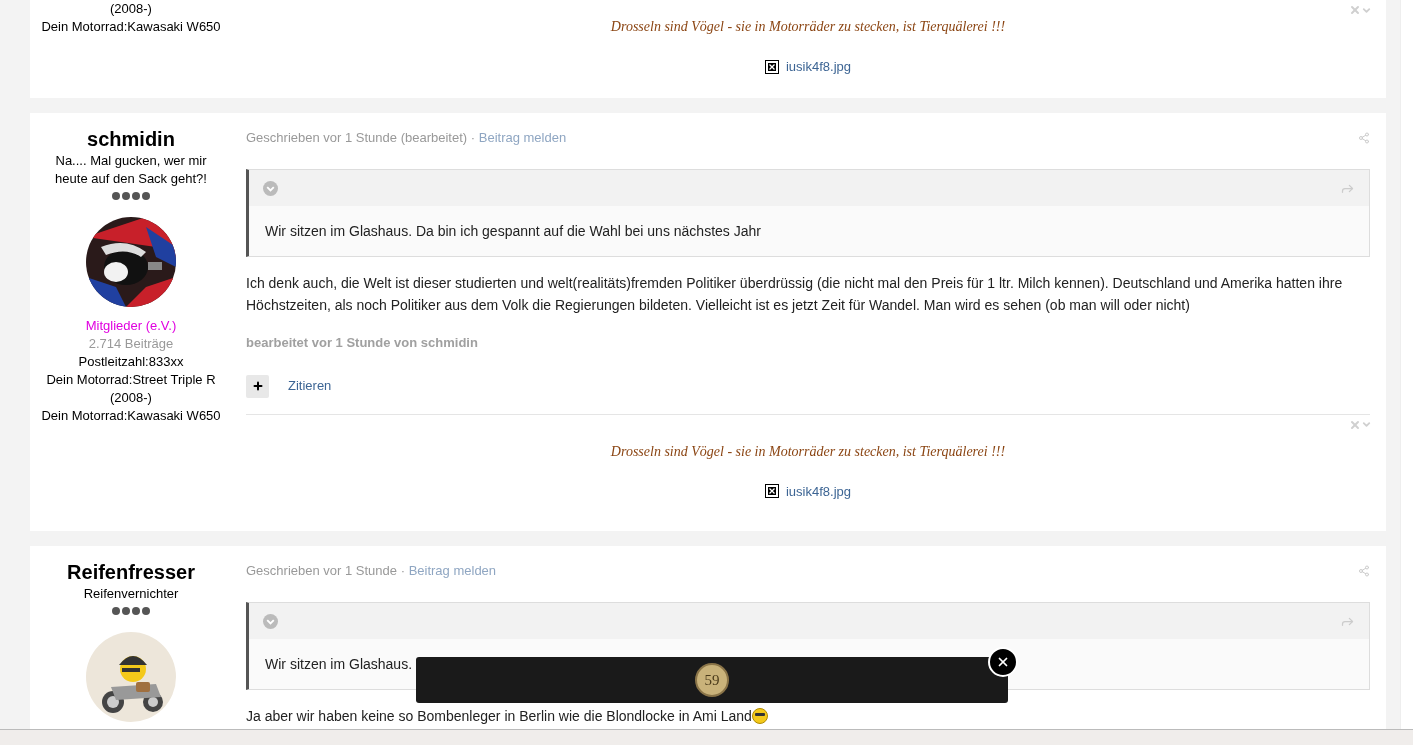 Image resolution: width=1413 pixels, height=745 pixels. Describe the element at coordinates (131, 326) in the screenshot. I see `member-group: Mitglieder (e.V.)` at that location.